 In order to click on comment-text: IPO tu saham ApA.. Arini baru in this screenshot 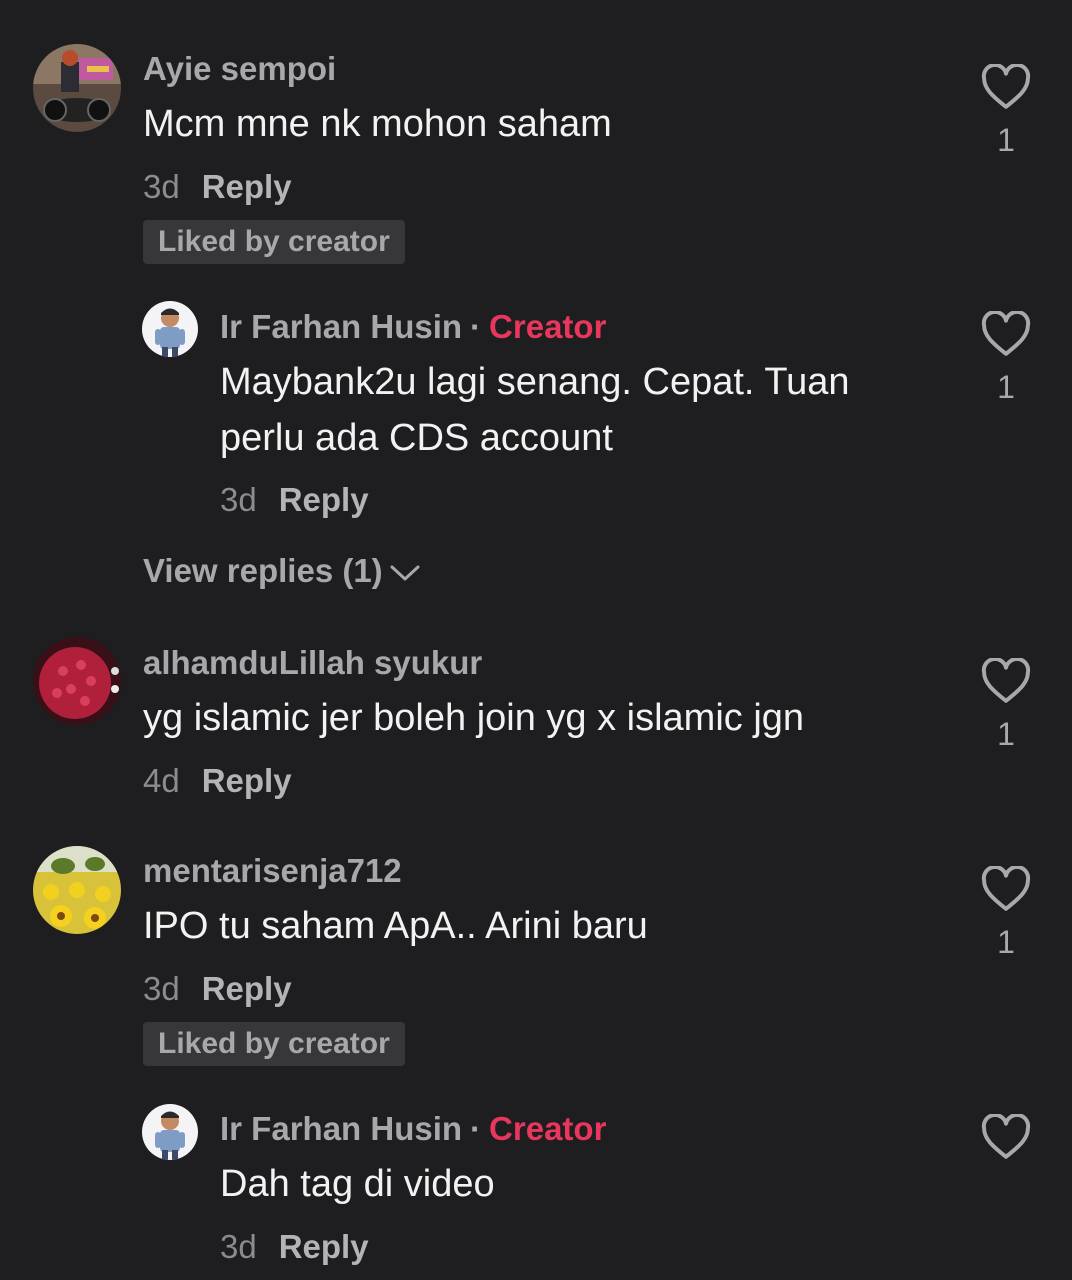, I will do `click(395, 926)`.